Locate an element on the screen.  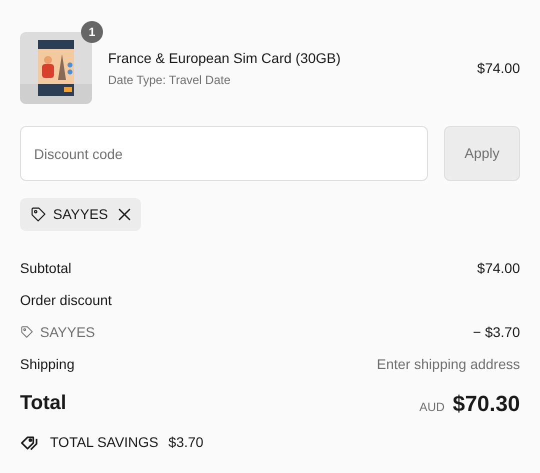
product-price: $74.00 is located at coordinates (498, 68).